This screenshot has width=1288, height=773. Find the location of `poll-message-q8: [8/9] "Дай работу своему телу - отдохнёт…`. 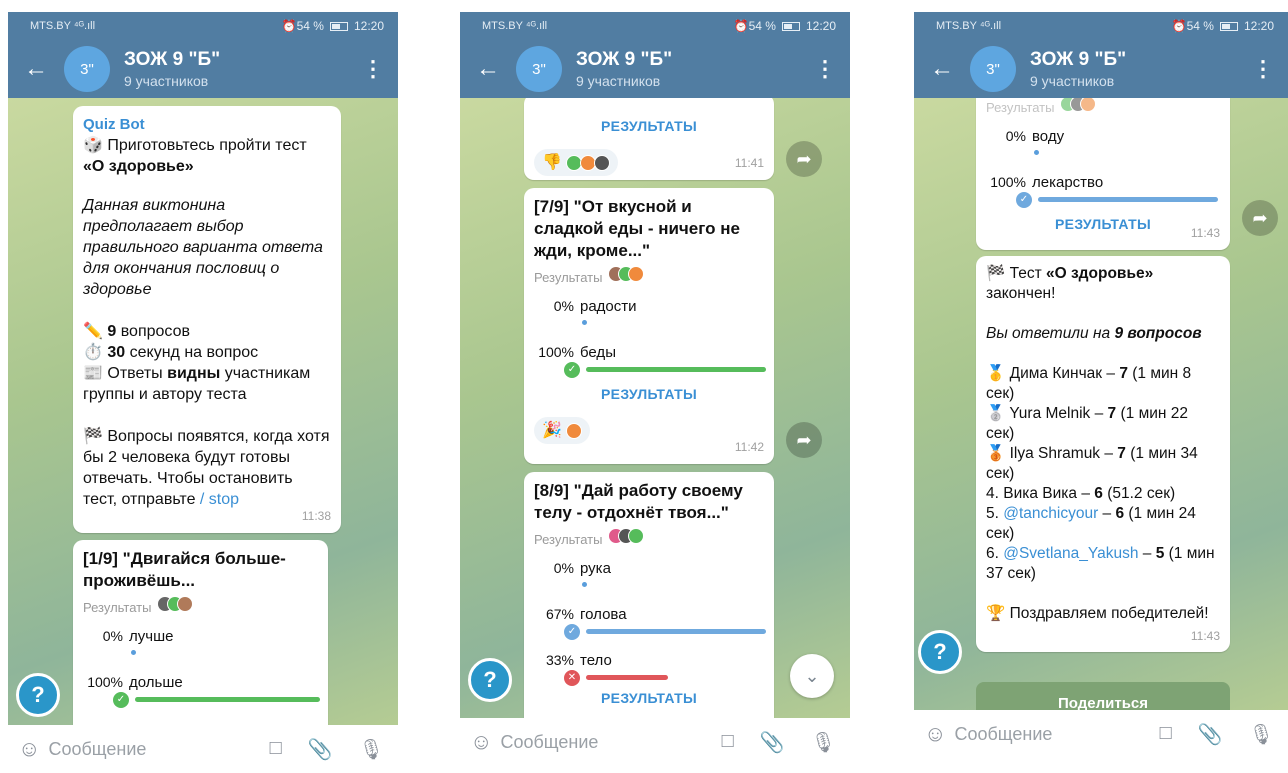

poll-message-q8: [8/9] "Дай работу своему телу - отдохнёт… is located at coordinates (649, 595).